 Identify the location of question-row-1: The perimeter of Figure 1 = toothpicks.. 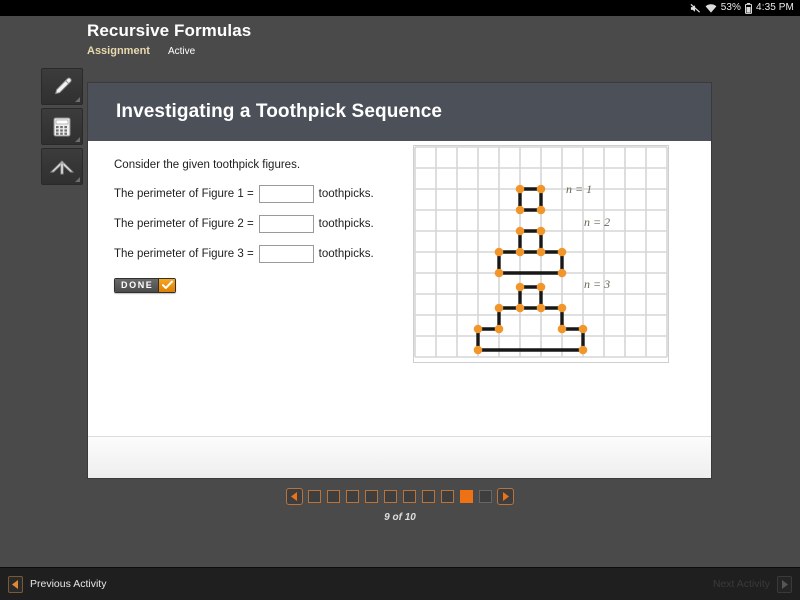
(244, 194).